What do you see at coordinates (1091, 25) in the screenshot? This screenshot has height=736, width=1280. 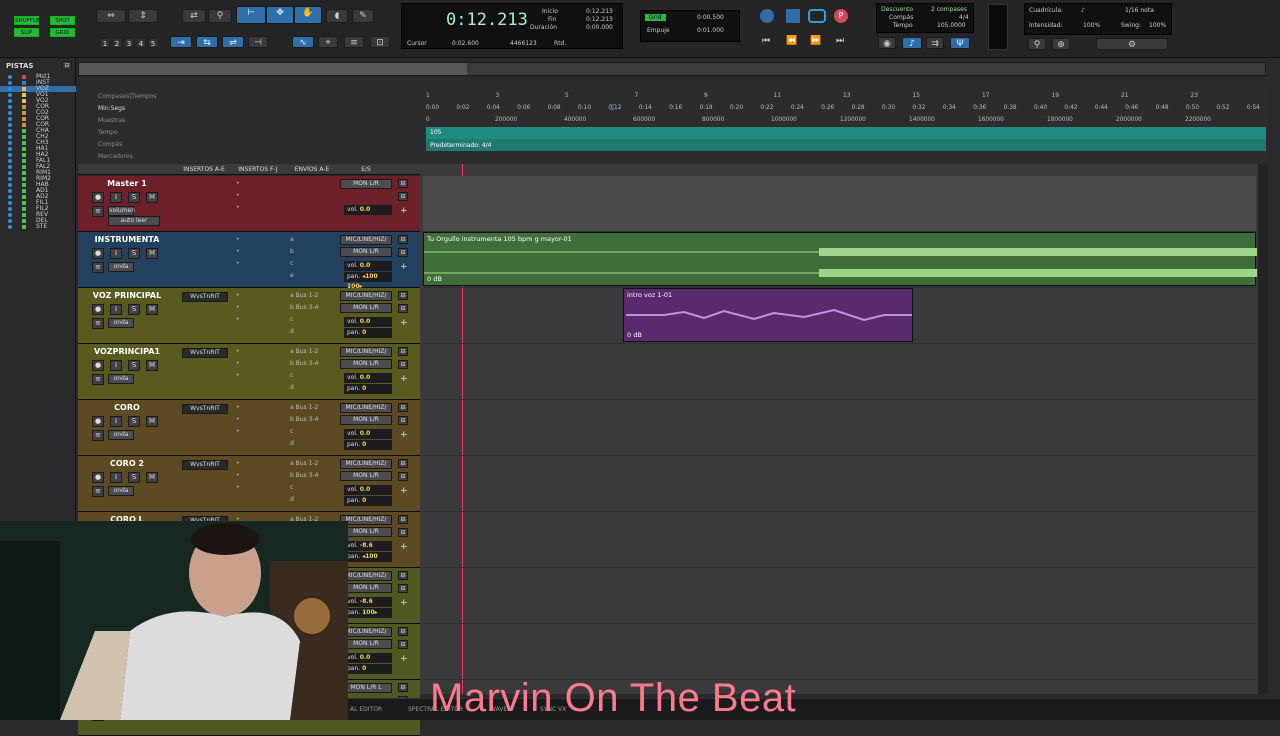 I see `strength-value: 100%` at bounding box center [1091, 25].